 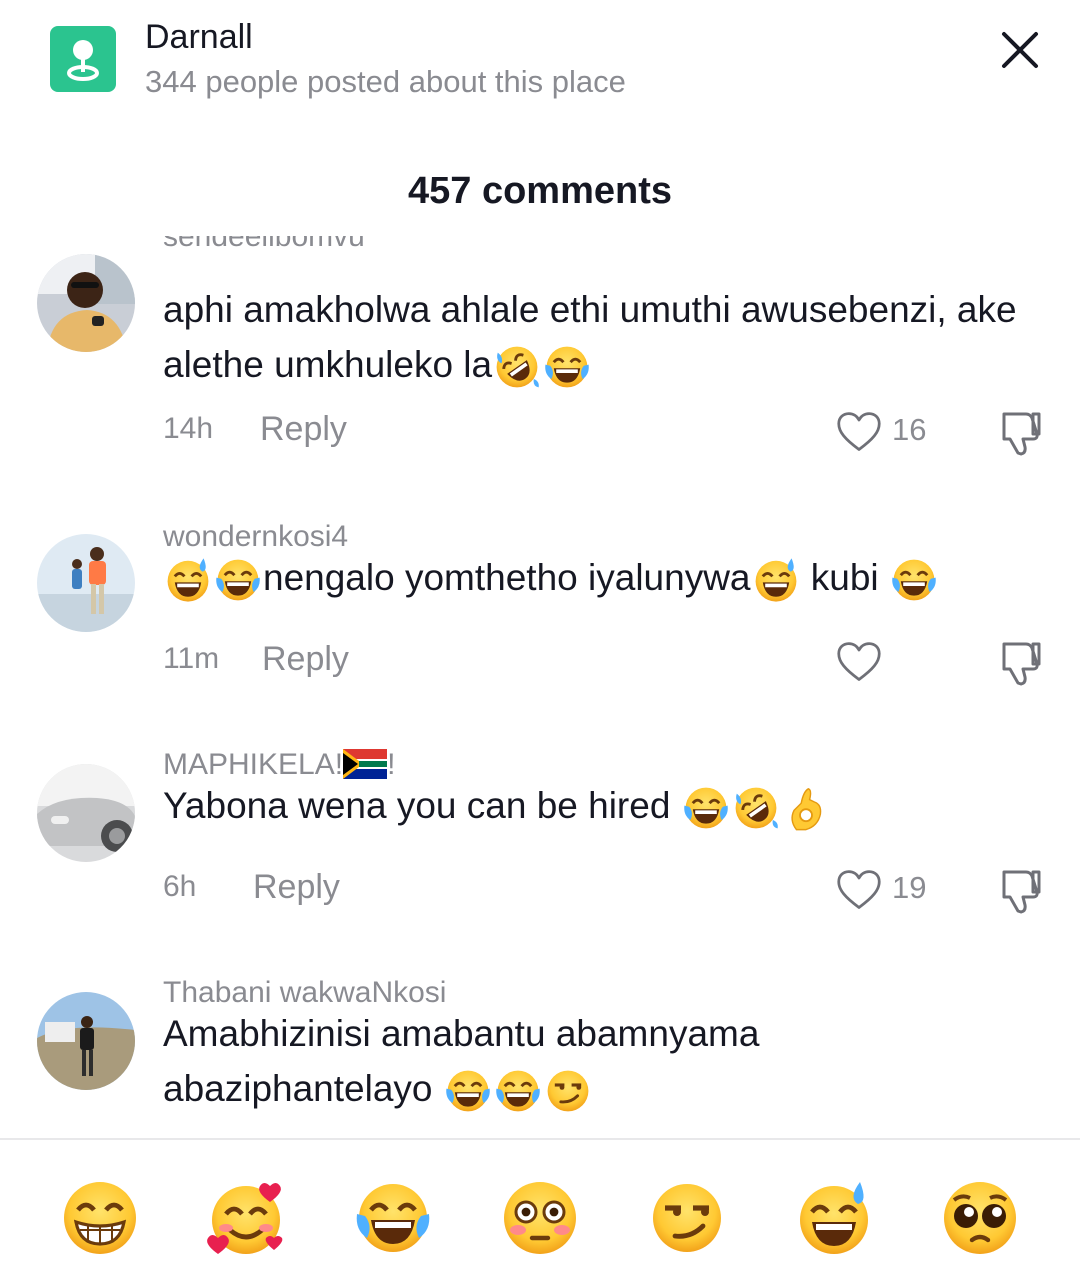 I want to click on comment-username: sendeelibomvu, so click(x=264, y=251).